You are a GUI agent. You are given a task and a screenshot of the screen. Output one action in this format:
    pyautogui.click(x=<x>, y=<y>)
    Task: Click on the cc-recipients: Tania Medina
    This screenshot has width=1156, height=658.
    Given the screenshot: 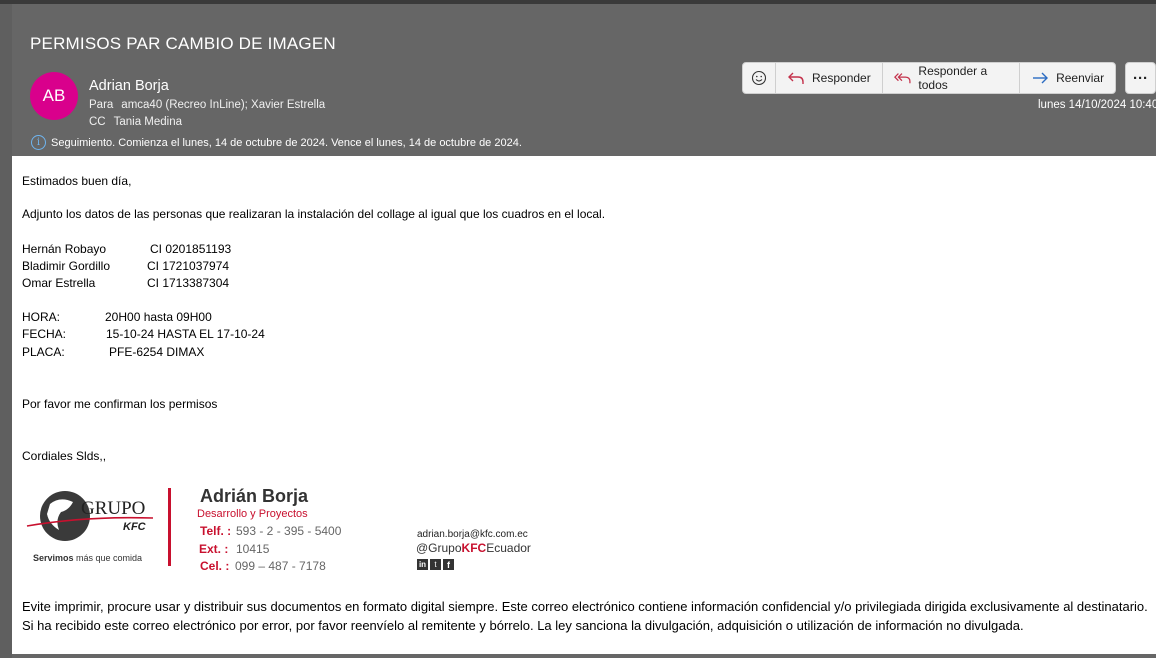 What is the action you would take?
    pyautogui.click(x=148, y=122)
    